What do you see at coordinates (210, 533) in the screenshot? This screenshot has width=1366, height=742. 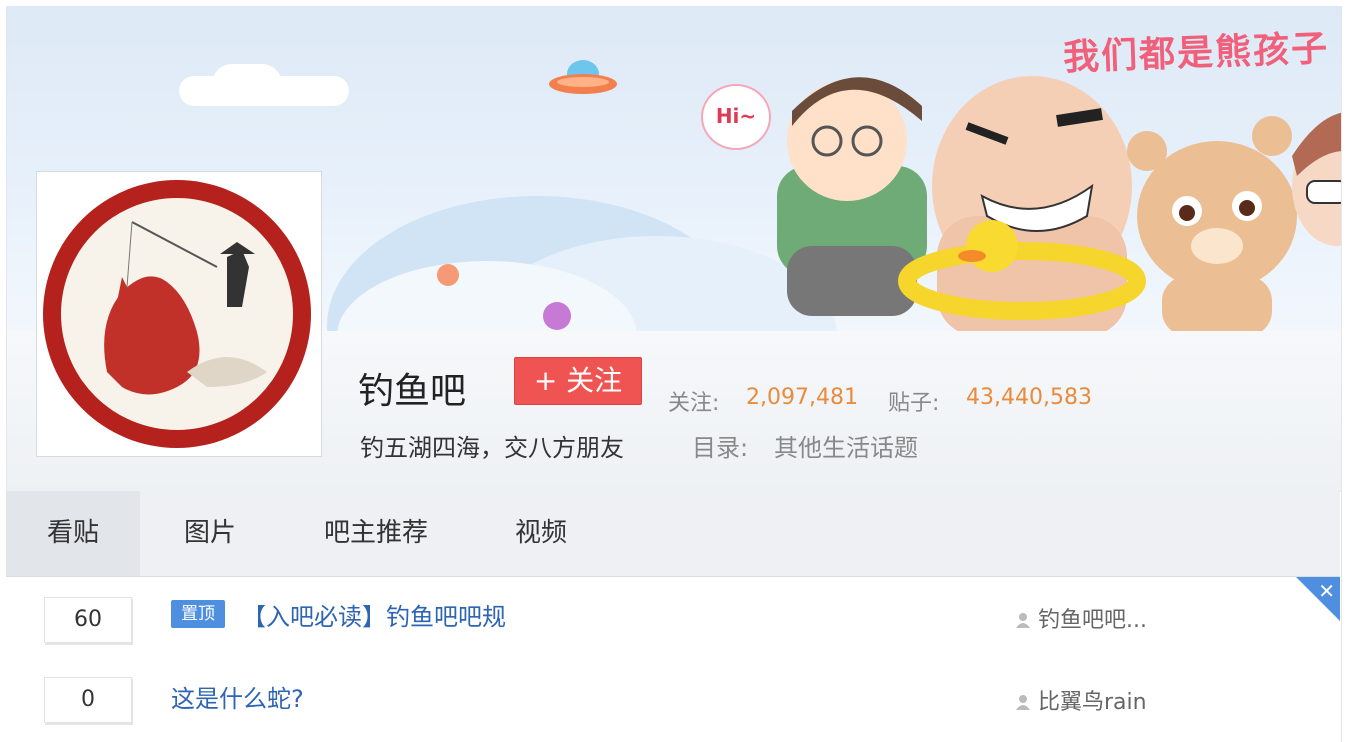 I see `tab-images: 图片` at bounding box center [210, 533].